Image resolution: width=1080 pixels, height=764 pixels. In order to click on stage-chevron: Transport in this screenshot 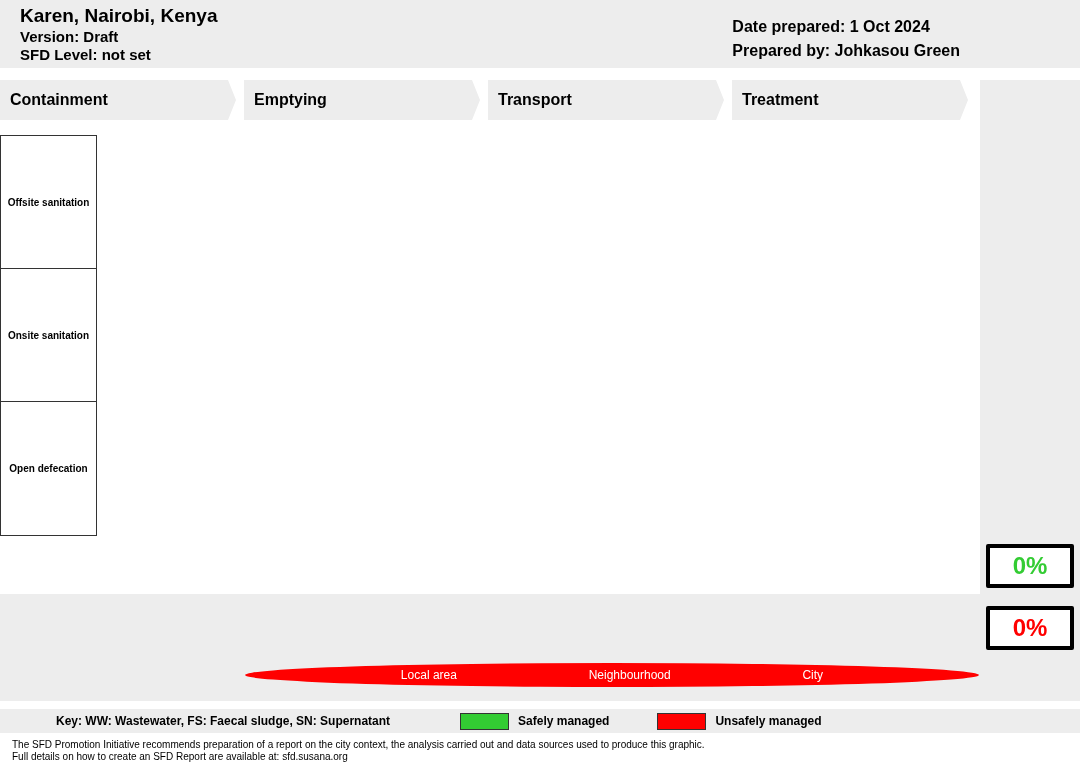, I will do `click(606, 100)`.